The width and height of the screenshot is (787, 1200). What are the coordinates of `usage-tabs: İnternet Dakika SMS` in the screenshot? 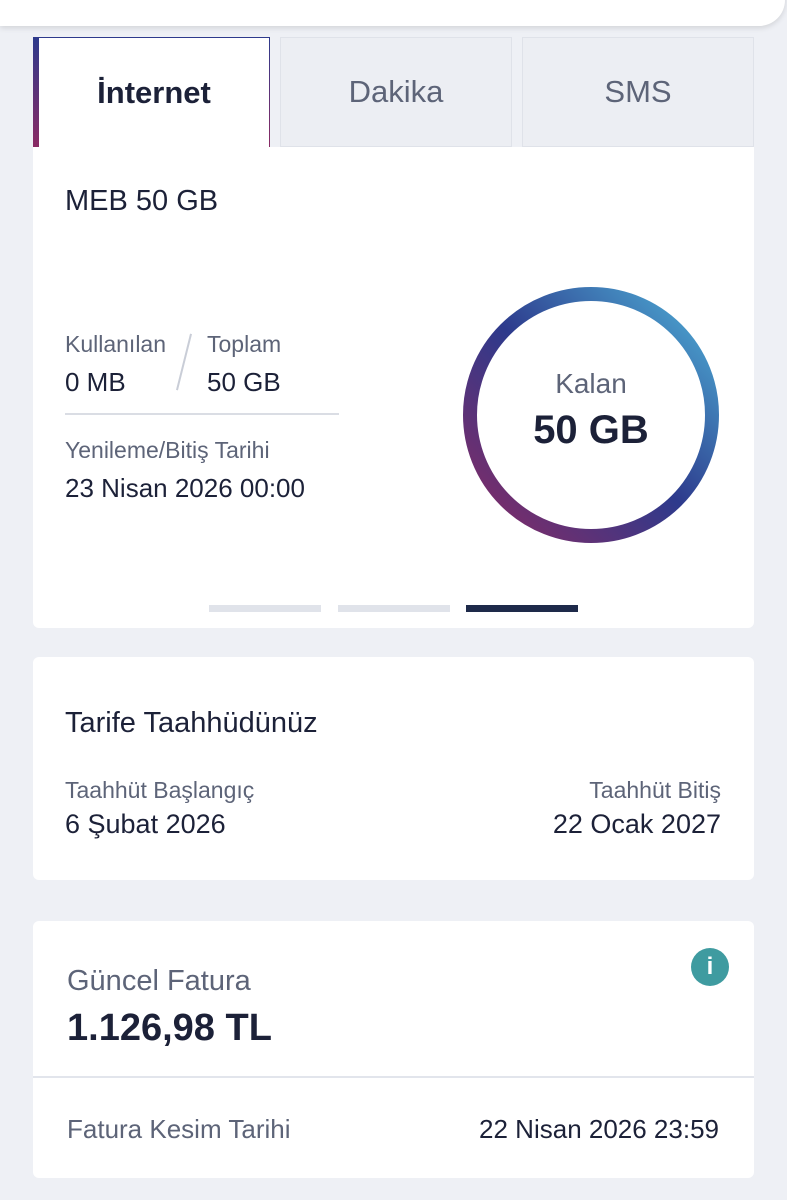 It's located at (393, 92).